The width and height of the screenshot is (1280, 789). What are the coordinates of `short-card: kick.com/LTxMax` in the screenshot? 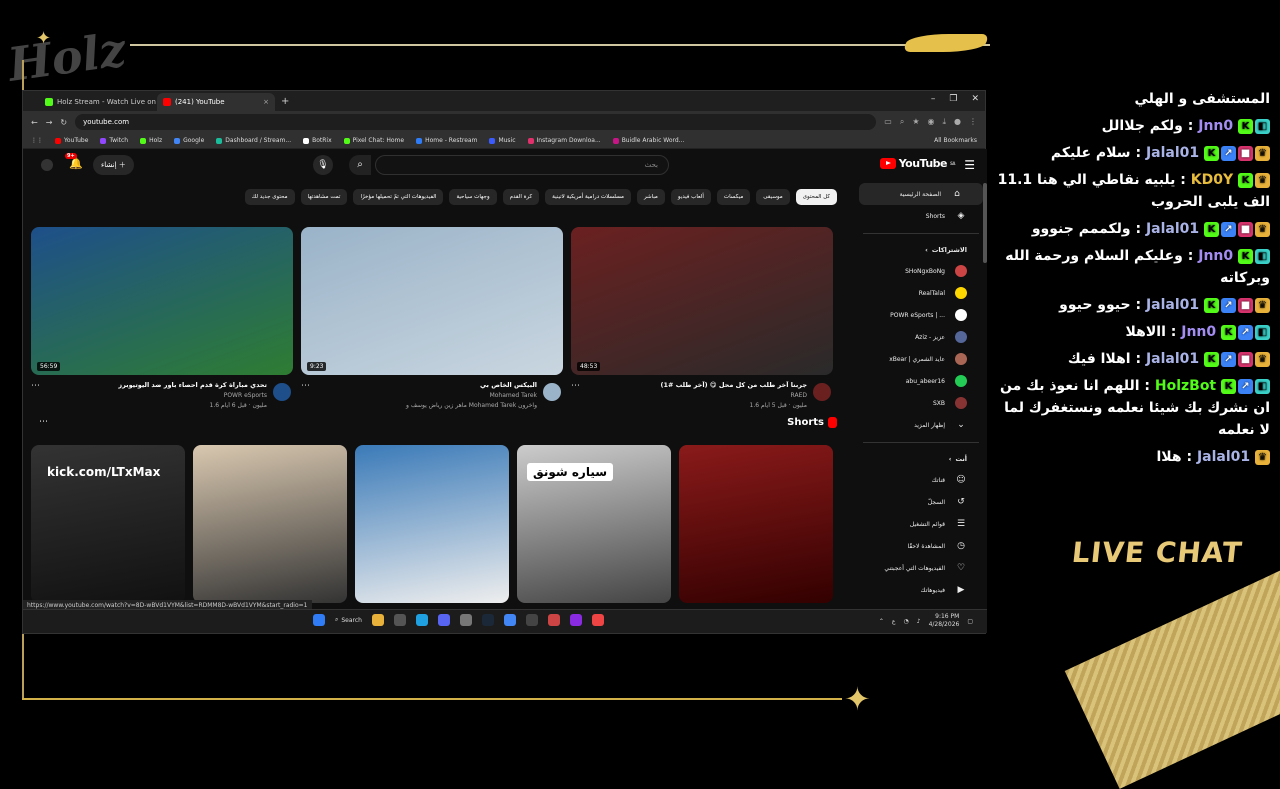 It's located at (108, 524).